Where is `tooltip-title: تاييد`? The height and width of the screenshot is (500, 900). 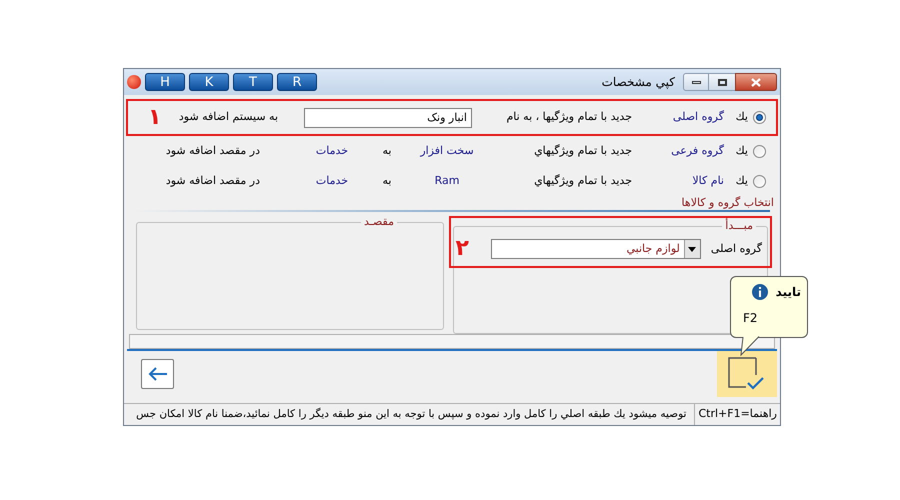 tooltip-title: تاييد is located at coordinates (788, 292).